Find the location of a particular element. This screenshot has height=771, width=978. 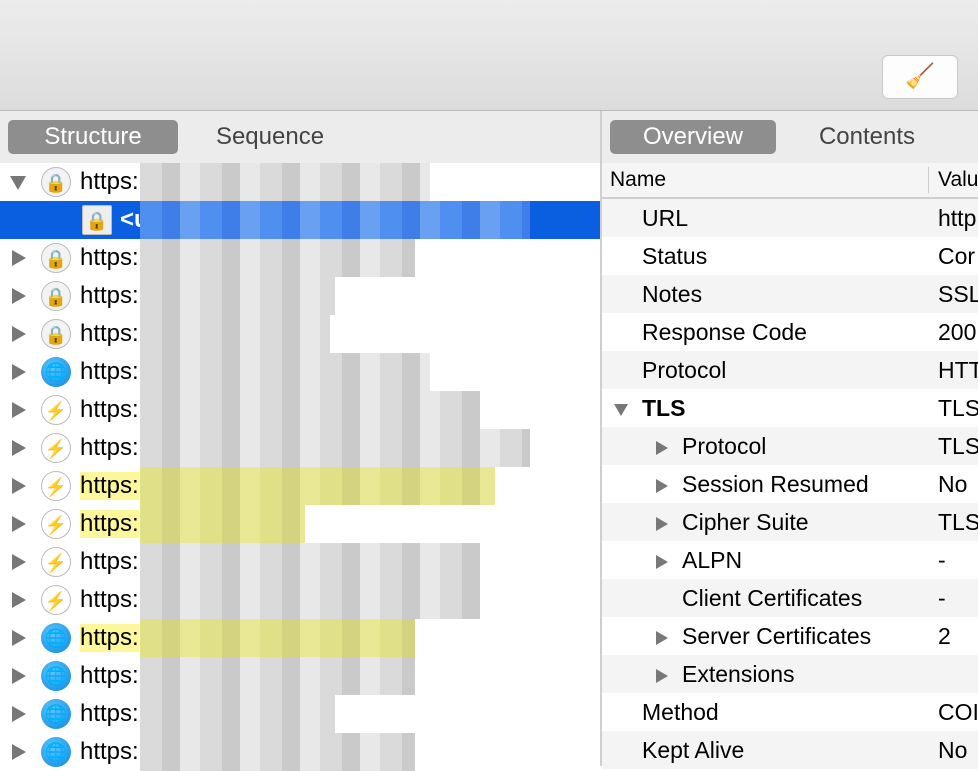

property-row: ALPN - is located at coordinates (790, 560).